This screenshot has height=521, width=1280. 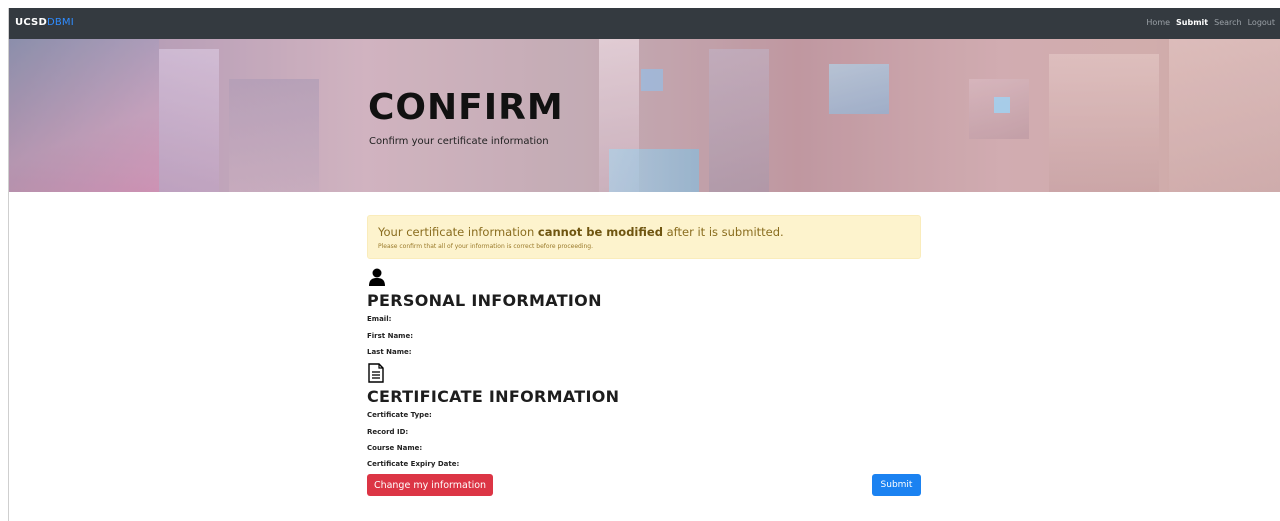 What do you see at coordinates (430, 485) in the screenshot?
I see `change-information-button: Change my information` at bounding box center [430, 485].